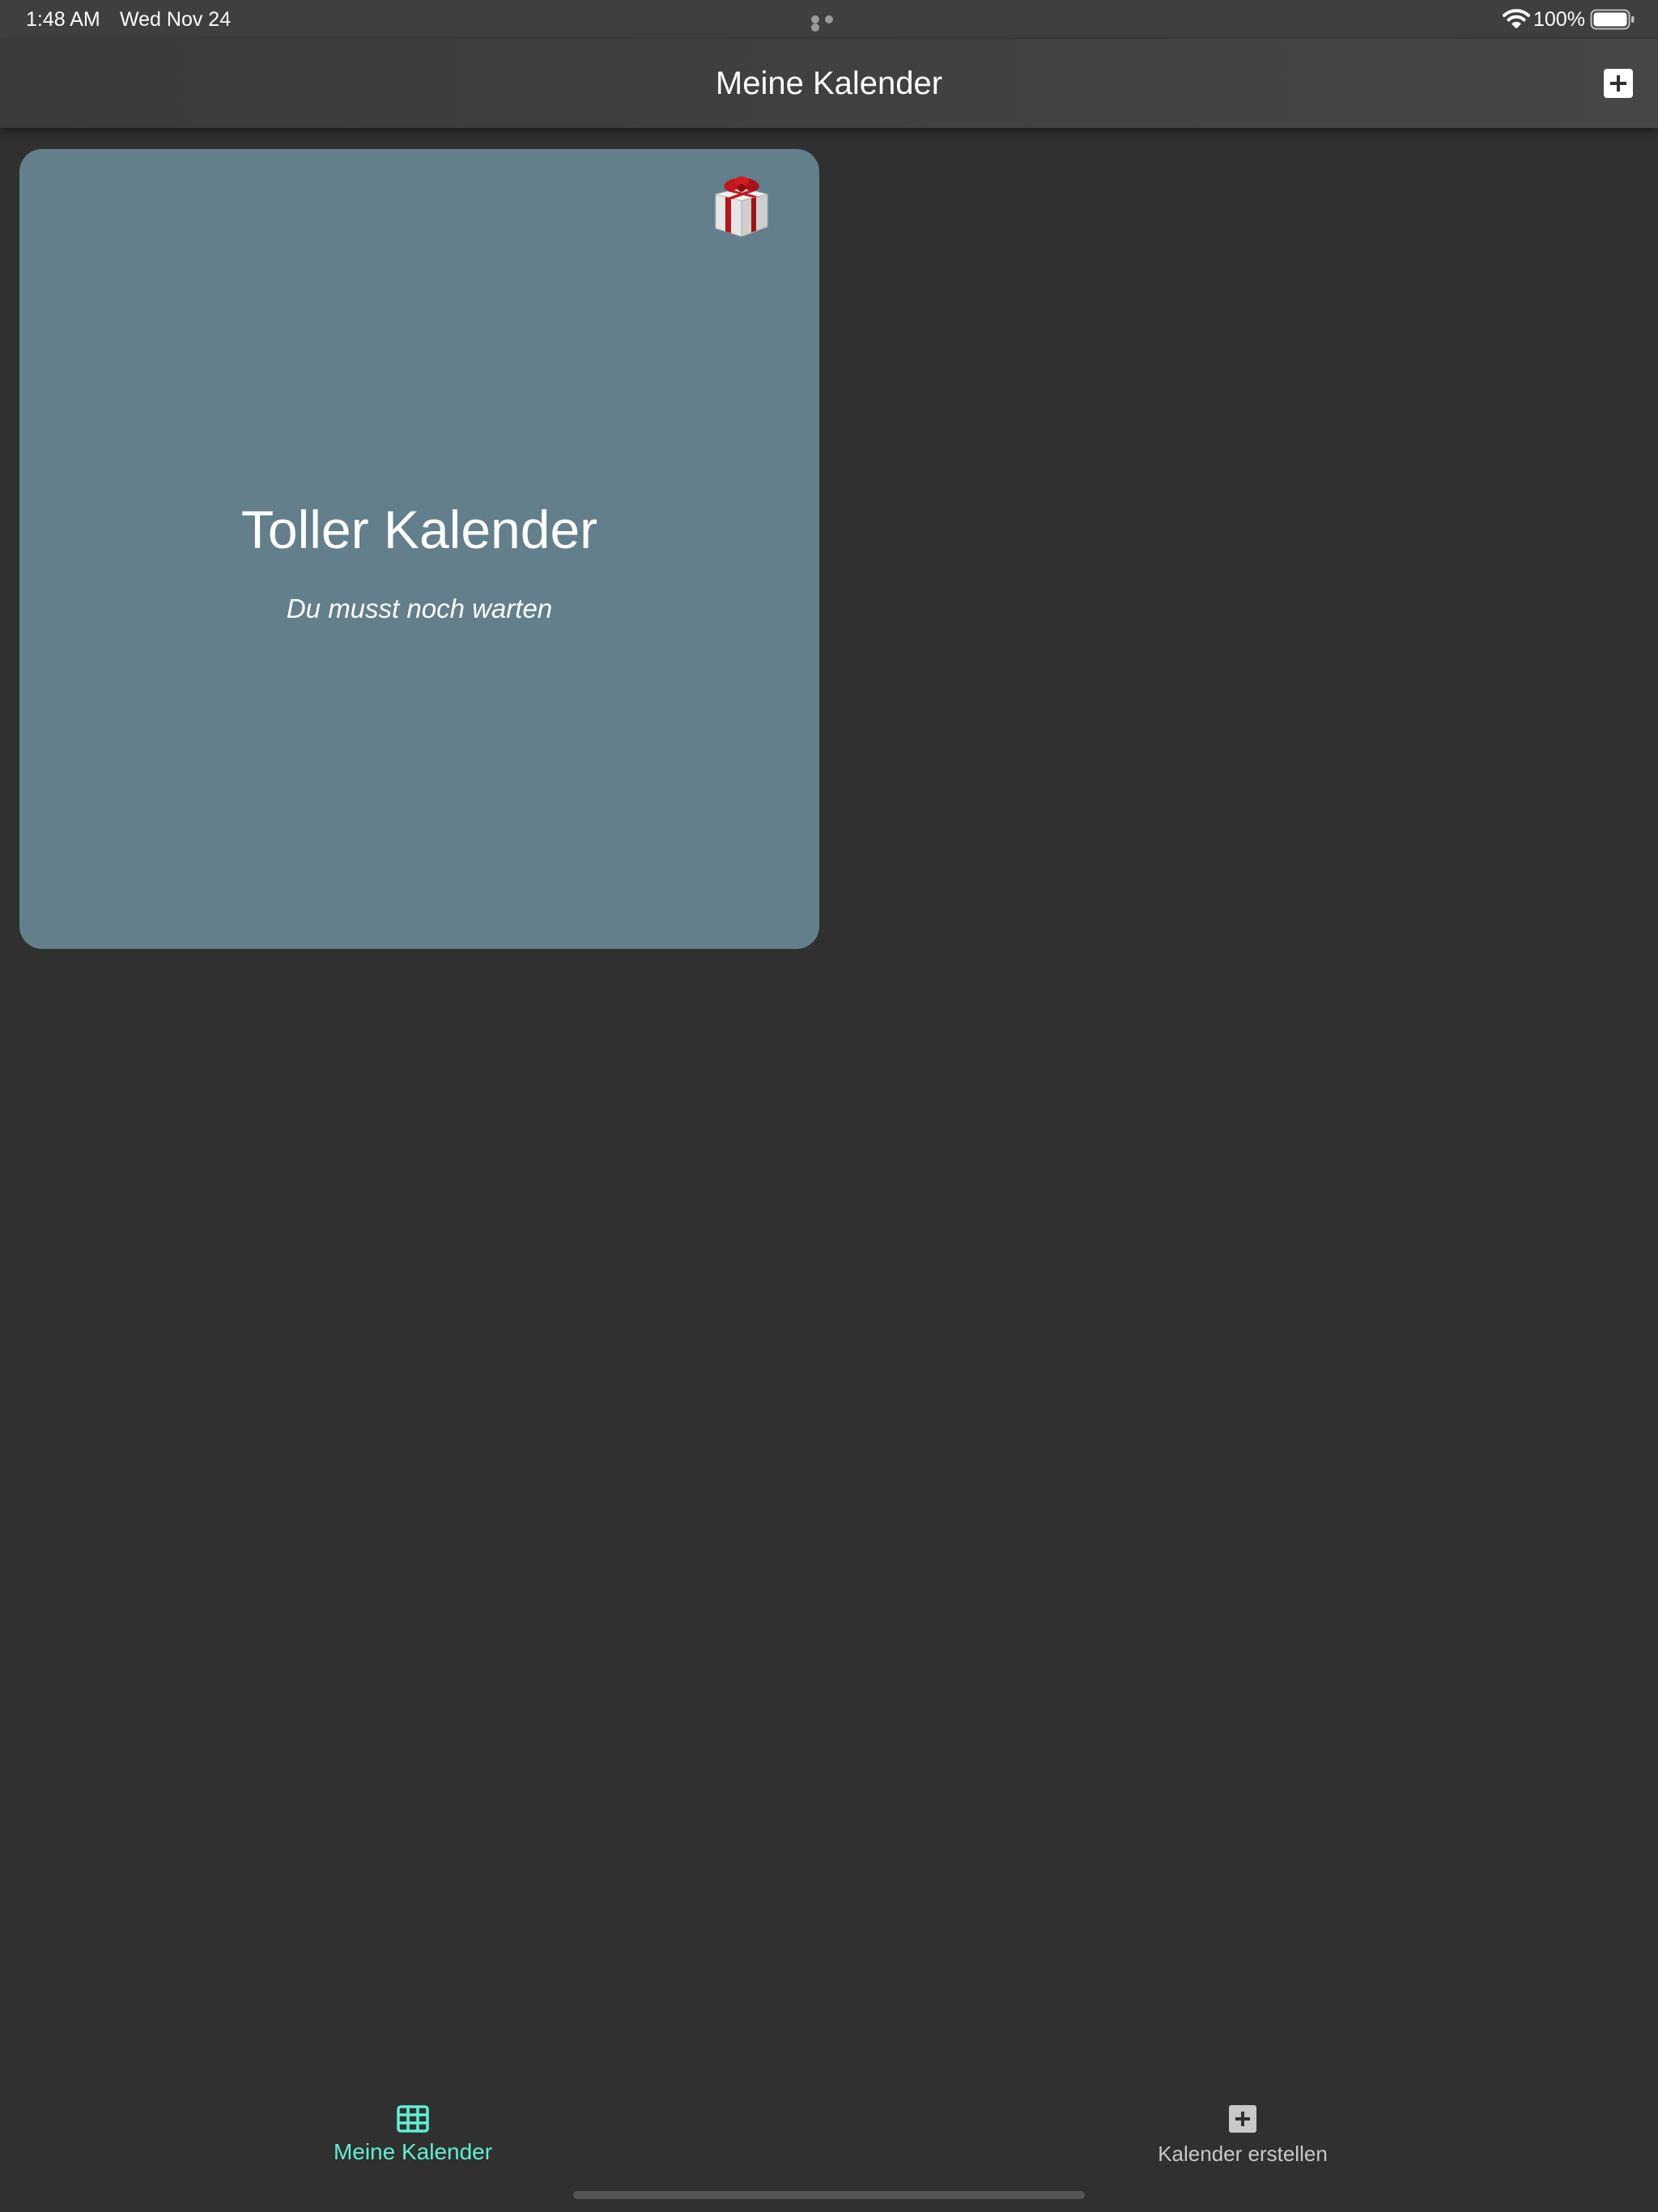  I want to click on battery-icon, so click(1612, 19).